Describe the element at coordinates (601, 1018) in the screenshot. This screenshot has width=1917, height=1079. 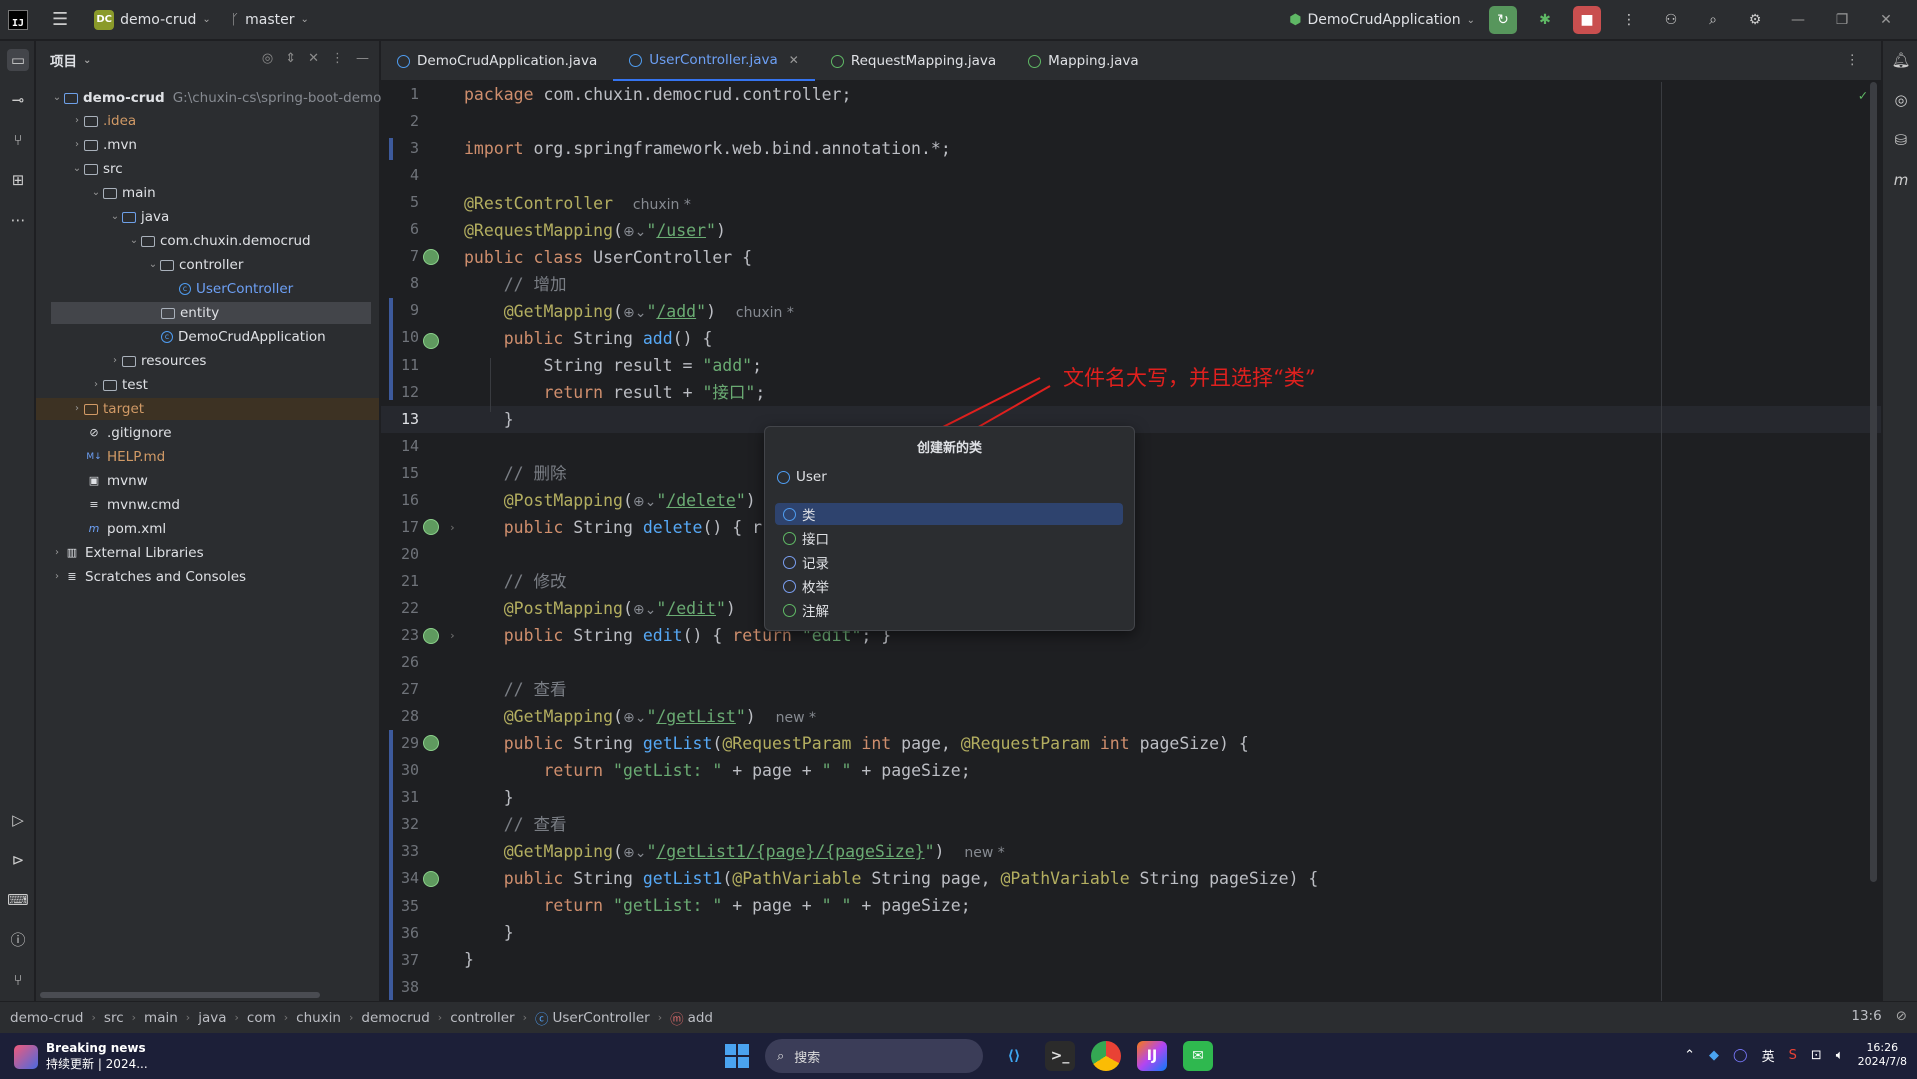
I see `breadcrumb-item: UserController` at that location.